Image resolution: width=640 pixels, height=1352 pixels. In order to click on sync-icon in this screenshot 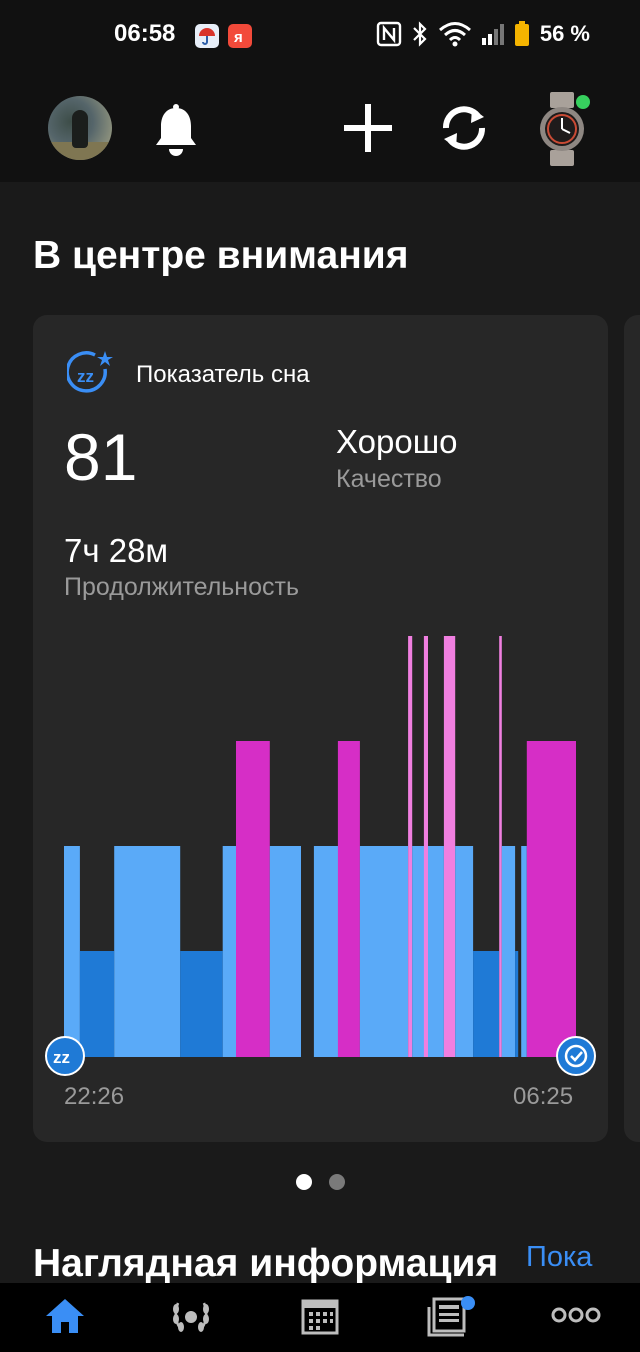, I will do `click(464, 128)`.